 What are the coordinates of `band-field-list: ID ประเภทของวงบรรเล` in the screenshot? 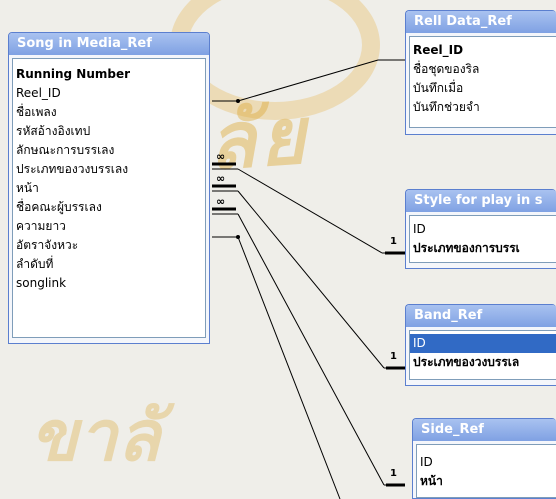 It's located at (482, 355).